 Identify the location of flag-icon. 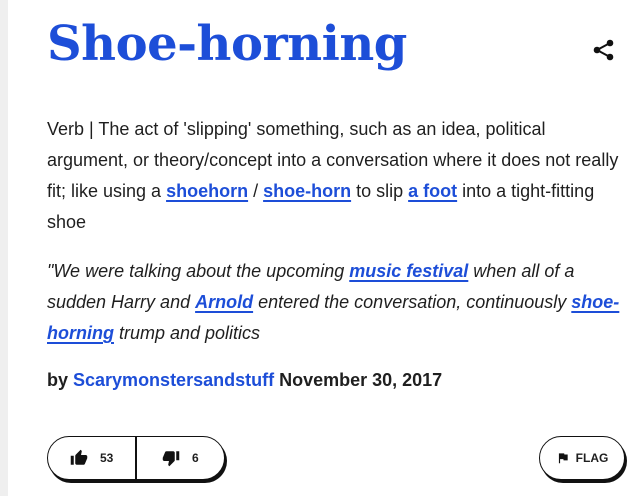
(563, 458).